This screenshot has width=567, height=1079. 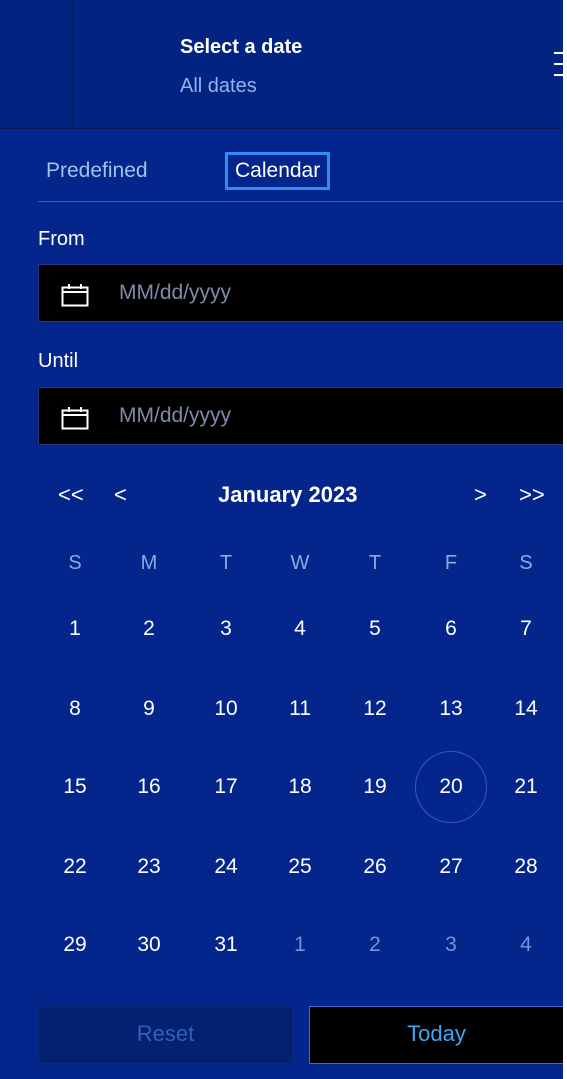 What do you see at coordinates (451, 563) in the screenshot?
I see `weekday-label: F` at bounding box center [451, 563].